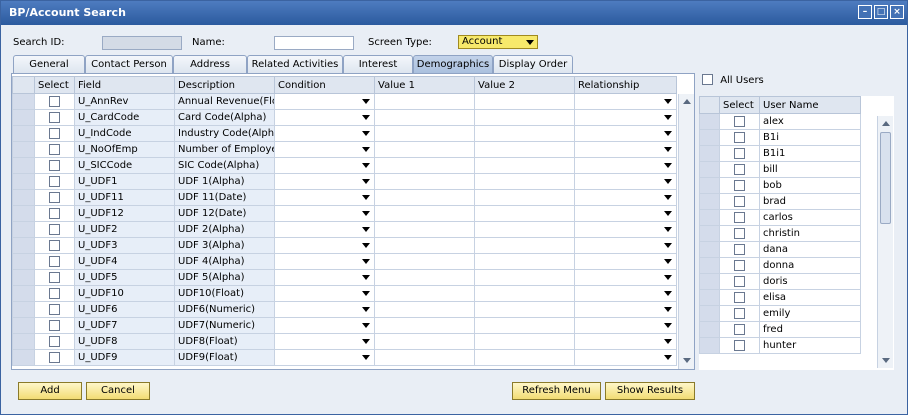 The height and width of the screenshot is (415, 908). I want to click on tab-general: General, so click(49, 64).